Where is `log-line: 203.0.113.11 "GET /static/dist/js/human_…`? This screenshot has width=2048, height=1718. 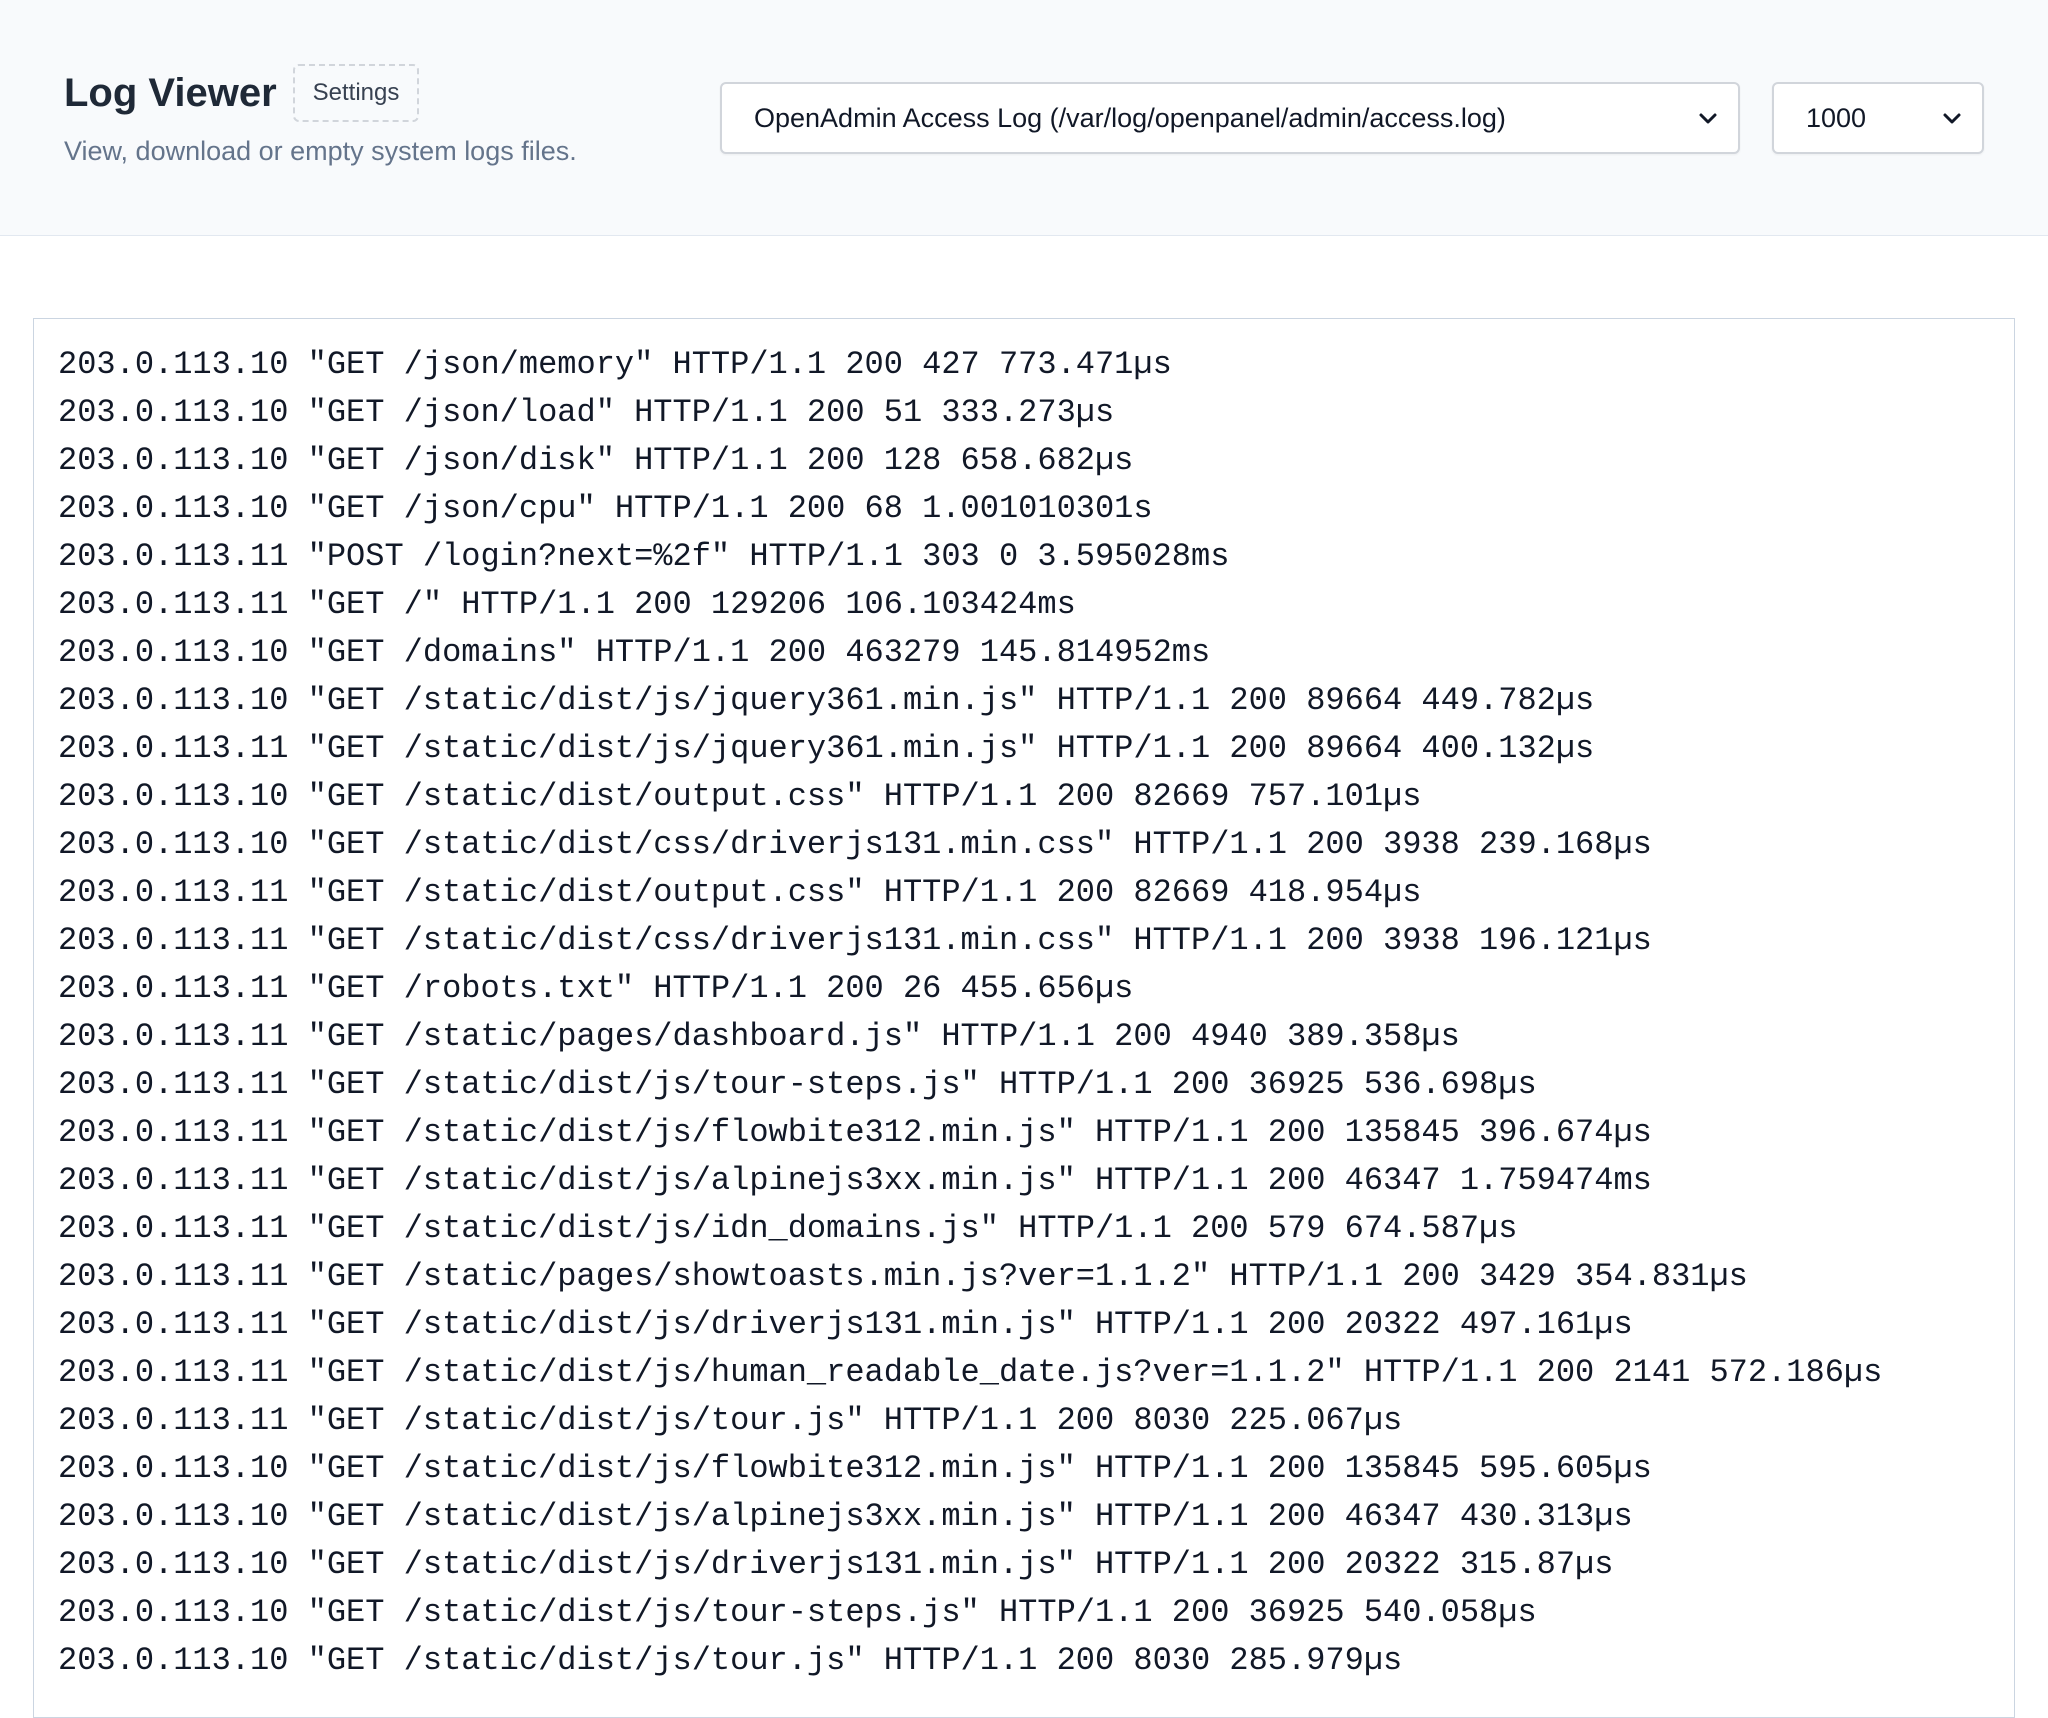 log-line: 203.0.113.11 "GET /static/dist/js/human_… is located at coordinates (970, 1372).